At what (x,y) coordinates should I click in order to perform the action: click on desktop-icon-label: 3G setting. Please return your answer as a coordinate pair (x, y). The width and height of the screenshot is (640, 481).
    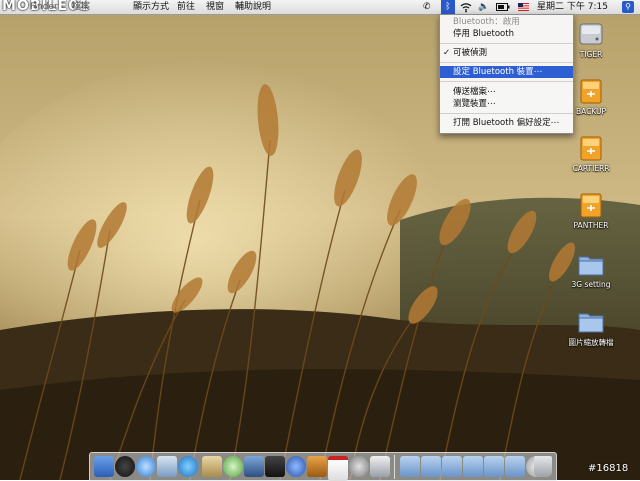
    Looking at the image, I should click on (591, 284).